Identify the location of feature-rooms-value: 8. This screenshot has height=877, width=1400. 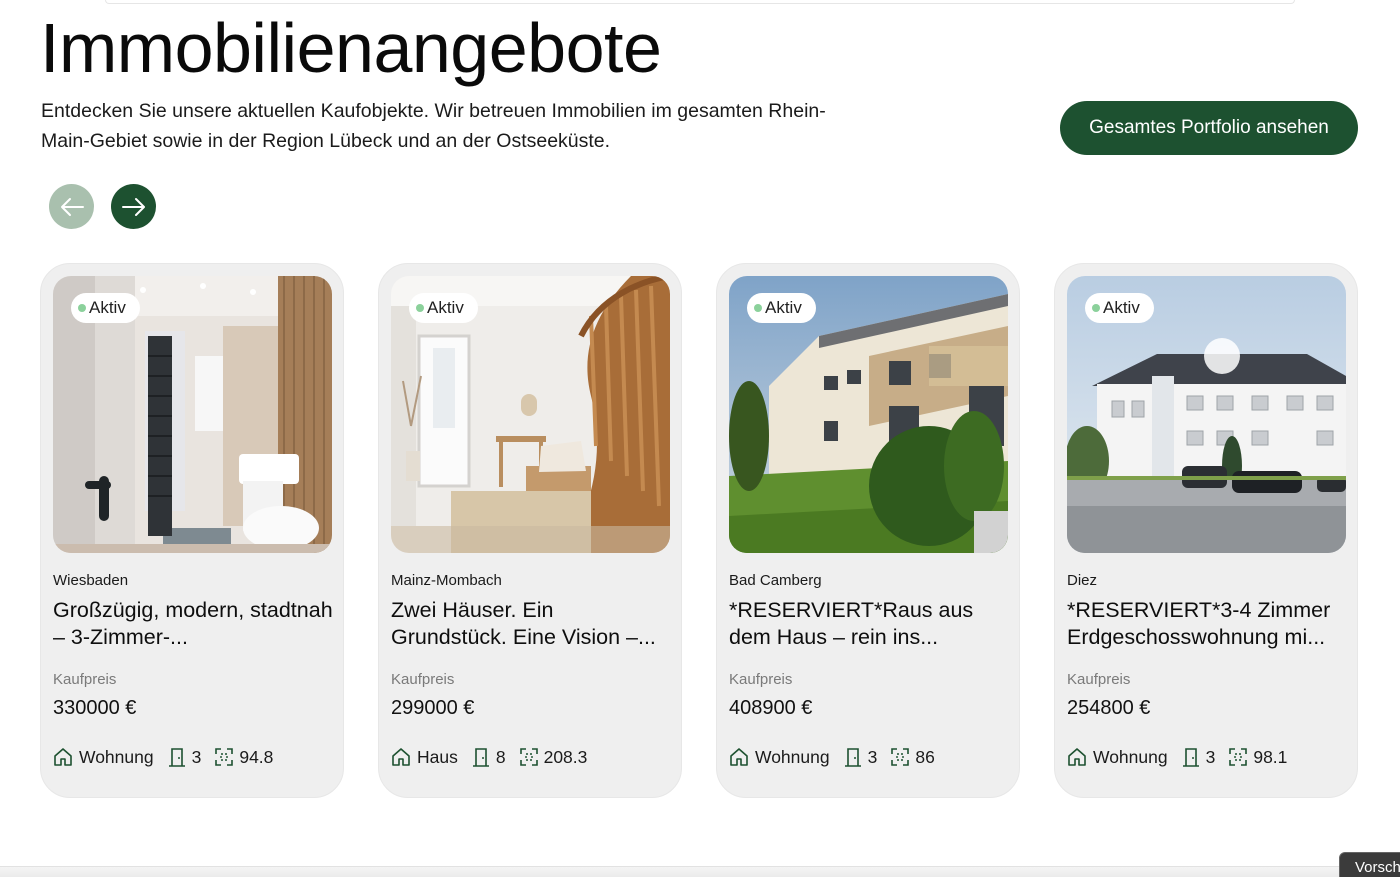
(500, 756).